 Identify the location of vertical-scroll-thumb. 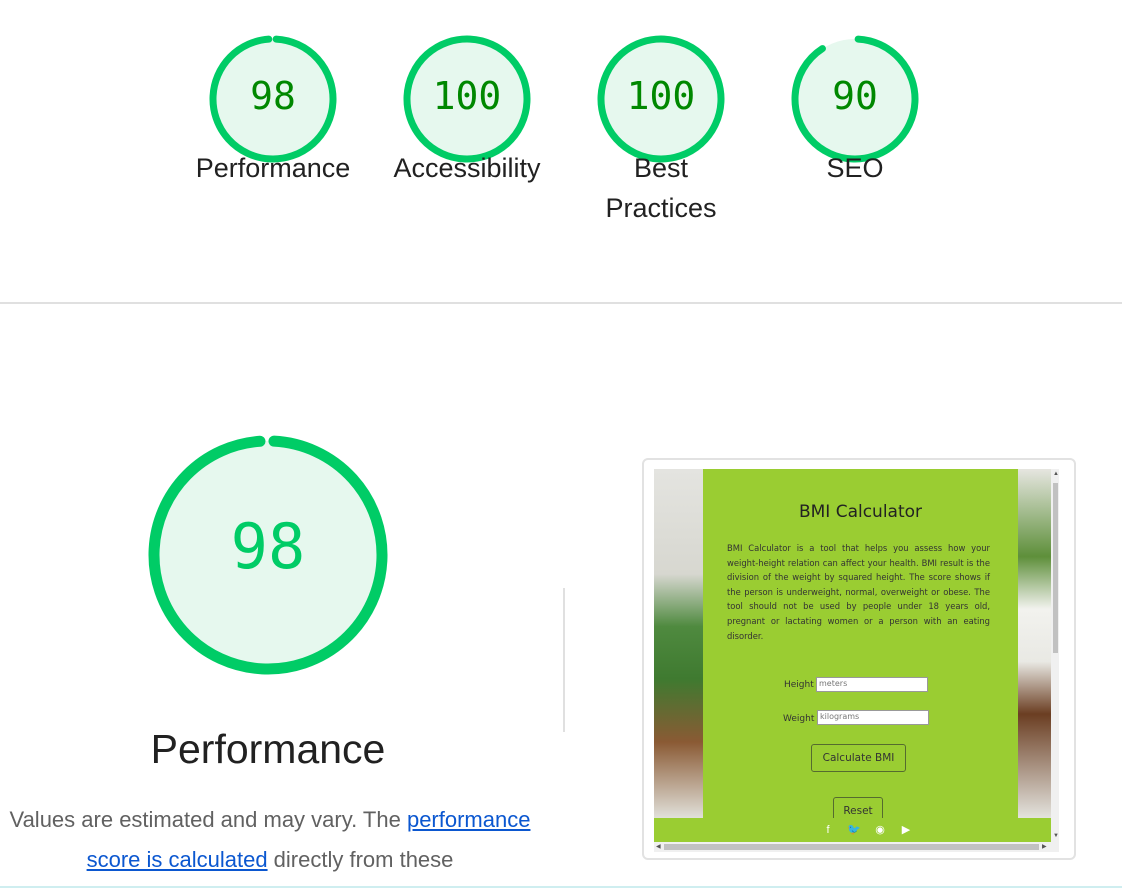
(1055, 568).